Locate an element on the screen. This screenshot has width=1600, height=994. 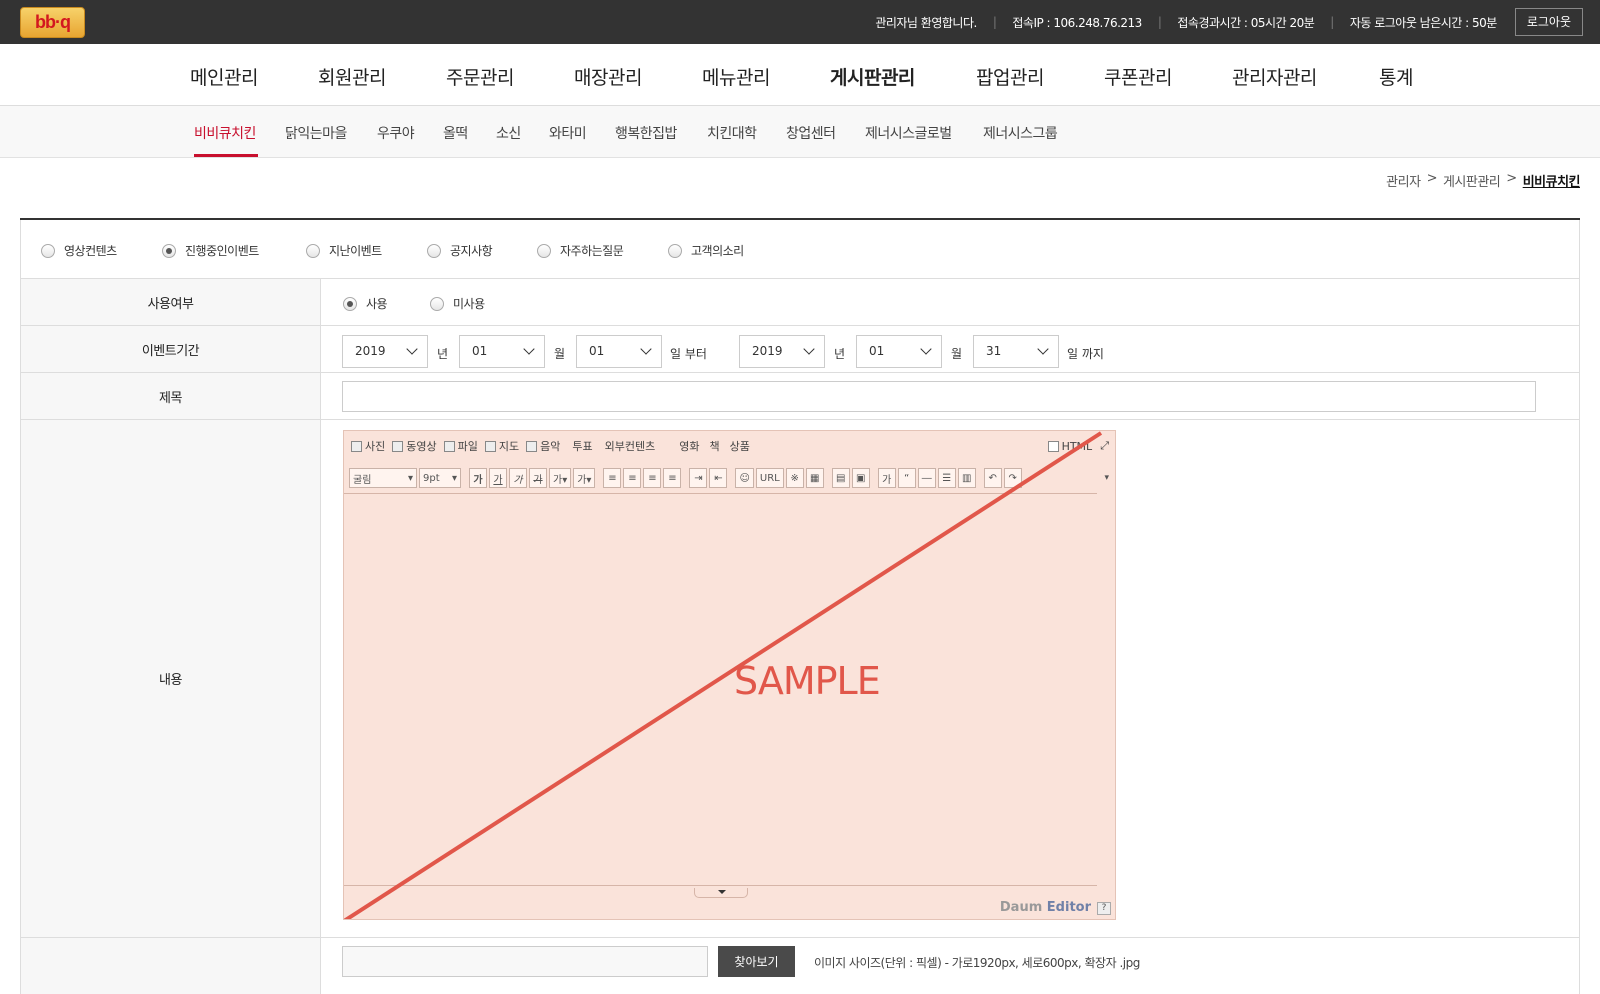
board-type-radio: 자주하는질문 is located at coordinates (580, 250).